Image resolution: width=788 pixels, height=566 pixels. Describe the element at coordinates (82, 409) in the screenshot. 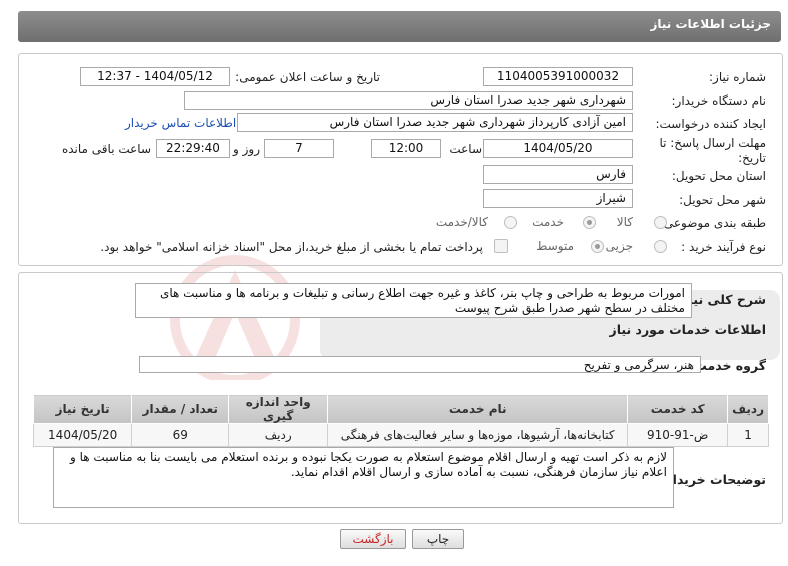

I see `col-need-date: تاریخ نیاز` at that location.